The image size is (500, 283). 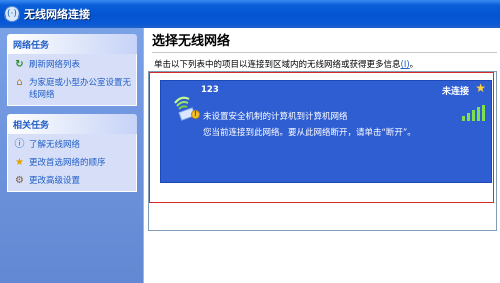 I want to click on page-description: 单击以下列表中的项目以连接到区域内的无线网络或获得更多信息(I)。, so click(x=286, y=64).